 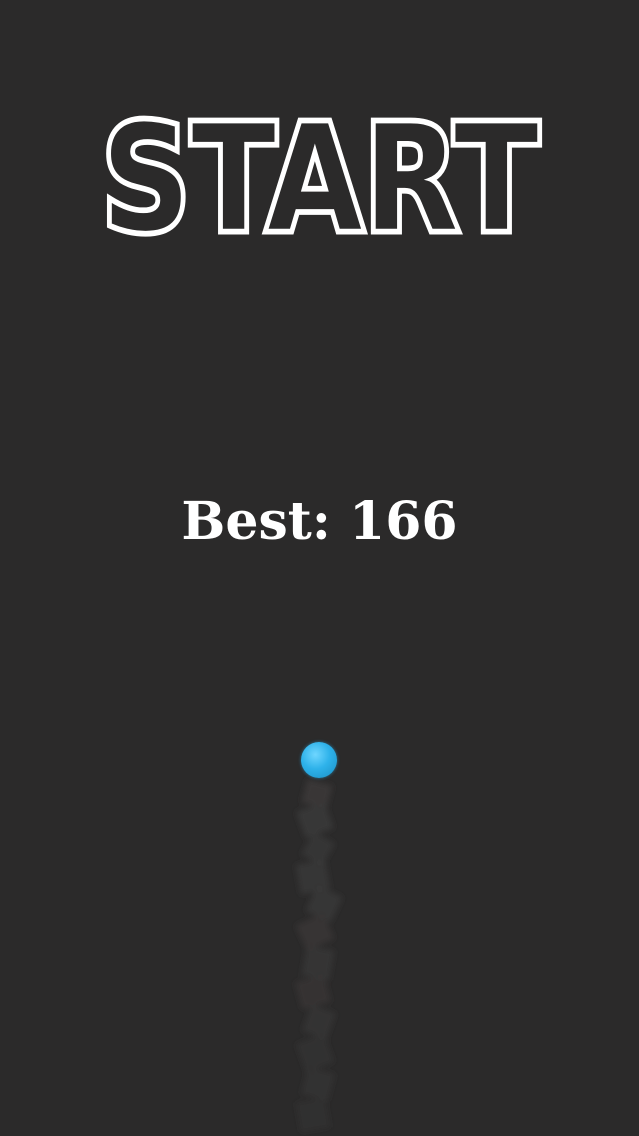 What do you see at coordinates (319, 521) in the screenshot?
I see `best-score-label: Best: 166` at bounding box center [319, 521].